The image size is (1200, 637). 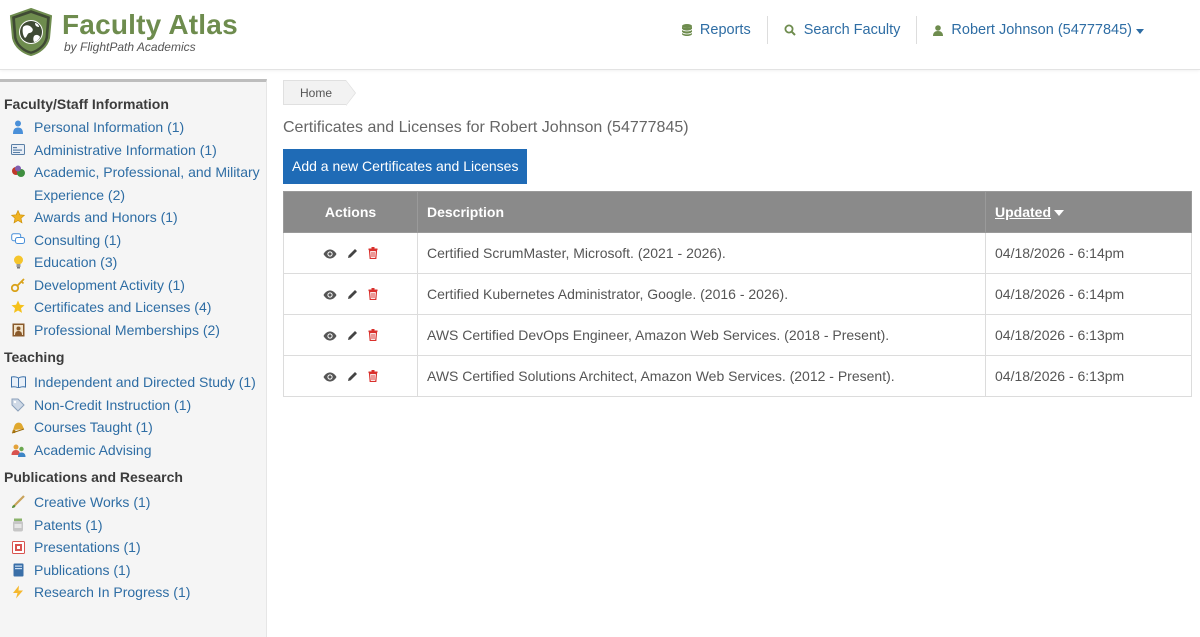 I want to click on sidebar-item-personal-information: Personal Information (1), so click(x=133, y=127).